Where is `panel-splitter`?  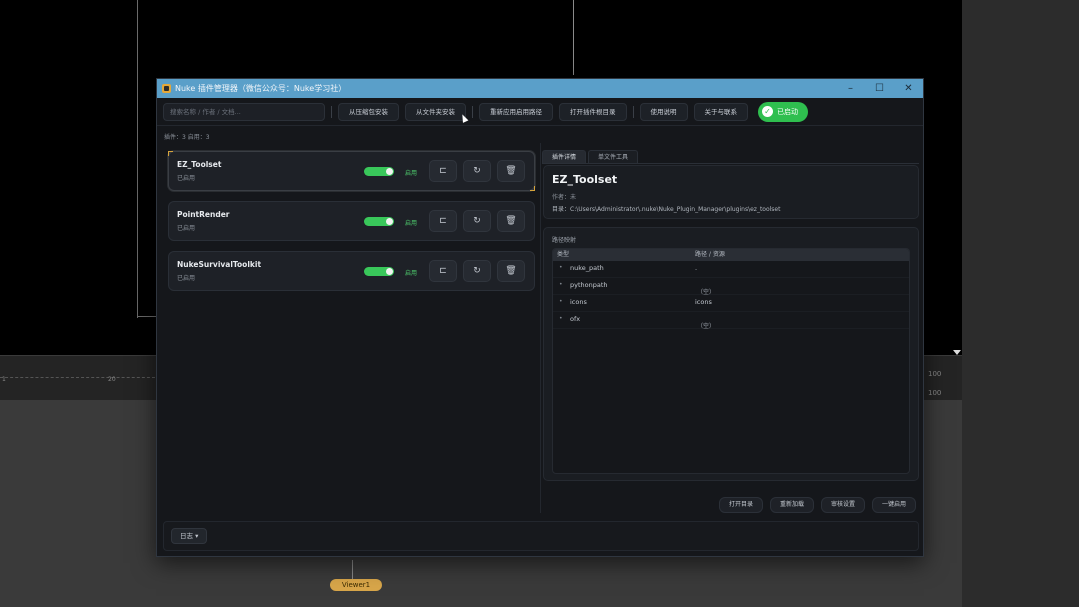 panel-splitter is located at coordinates (540, 328).